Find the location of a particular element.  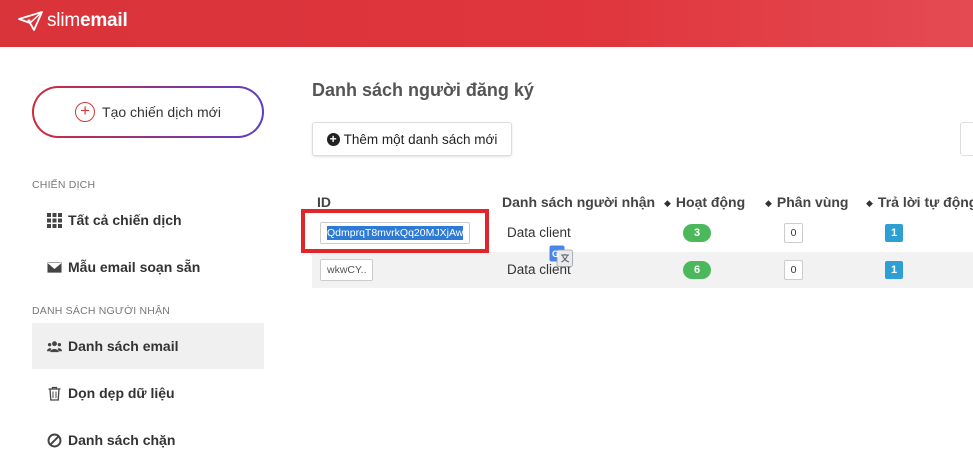

sidebar-item-data-cleanup: Dọn dẹp dữ liệu is located at coordinates (148, 393).